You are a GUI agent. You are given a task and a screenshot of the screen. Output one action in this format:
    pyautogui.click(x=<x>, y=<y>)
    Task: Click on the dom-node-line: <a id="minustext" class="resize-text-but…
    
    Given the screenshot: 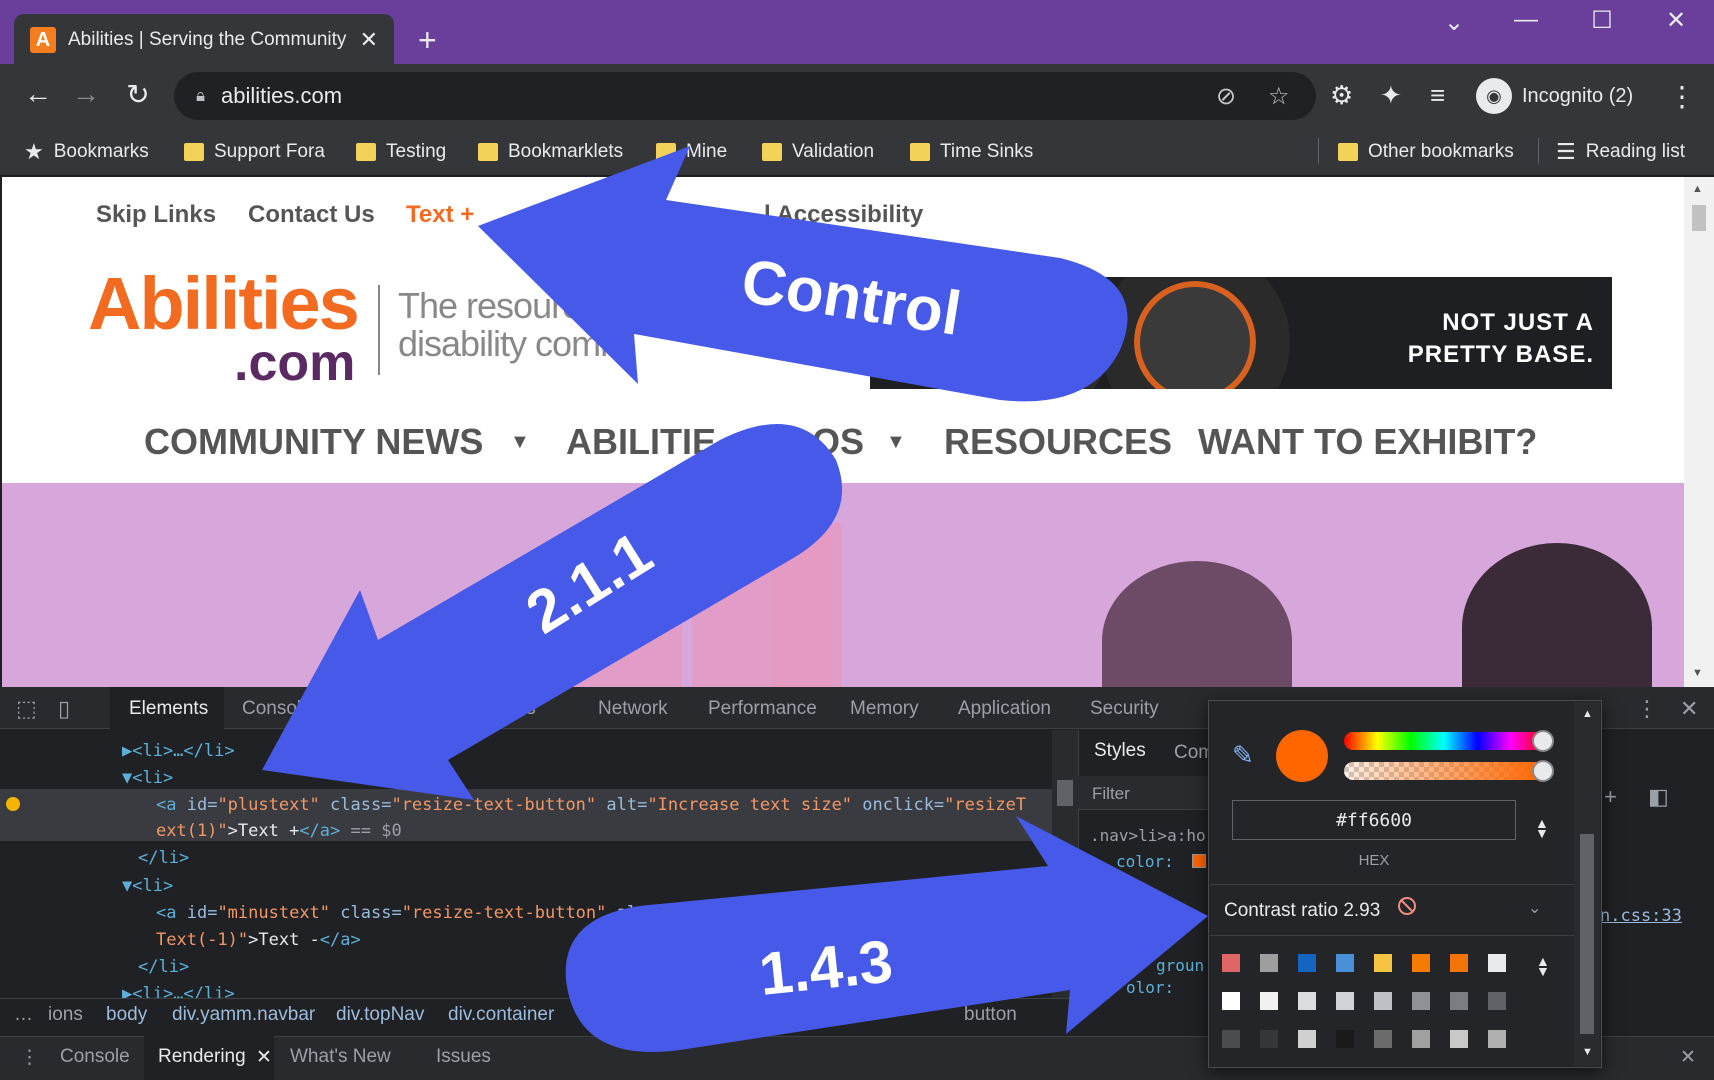 What is the action you would take?
    pyautogui.click(x=442, y=913)
    